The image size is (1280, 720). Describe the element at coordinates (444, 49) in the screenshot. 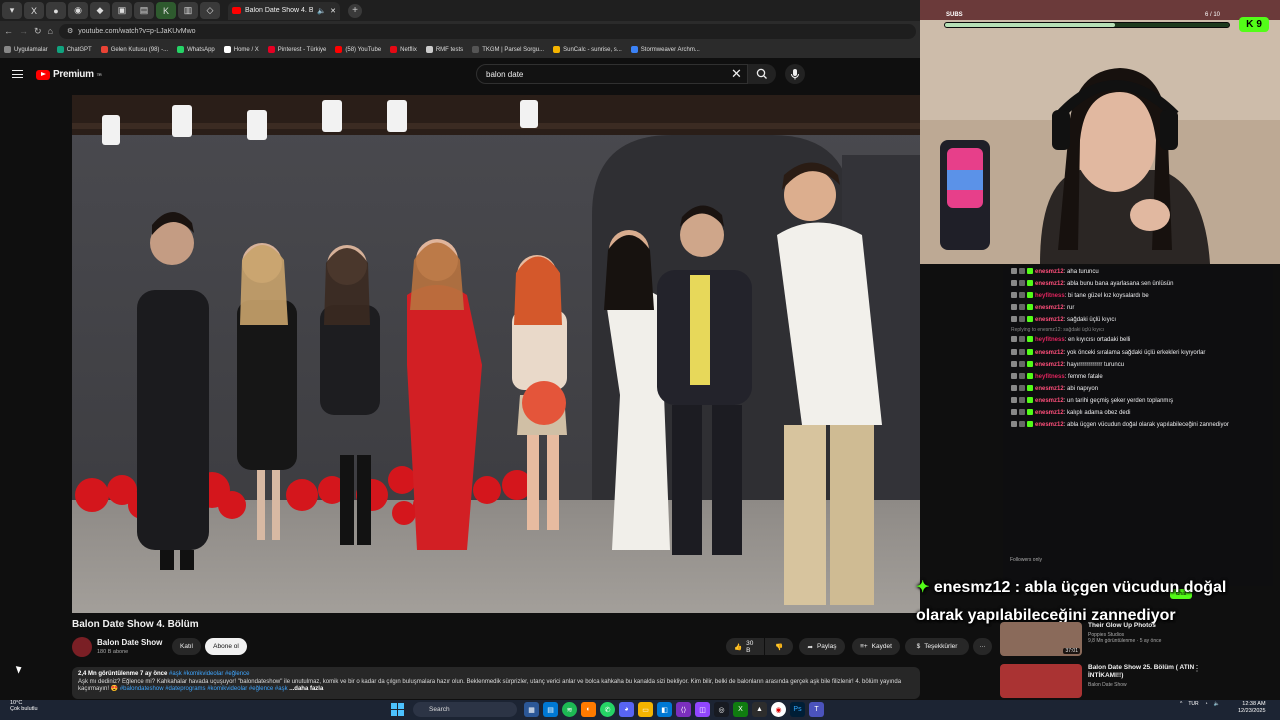

I see `bookmark-item: RMF tests` at that location.